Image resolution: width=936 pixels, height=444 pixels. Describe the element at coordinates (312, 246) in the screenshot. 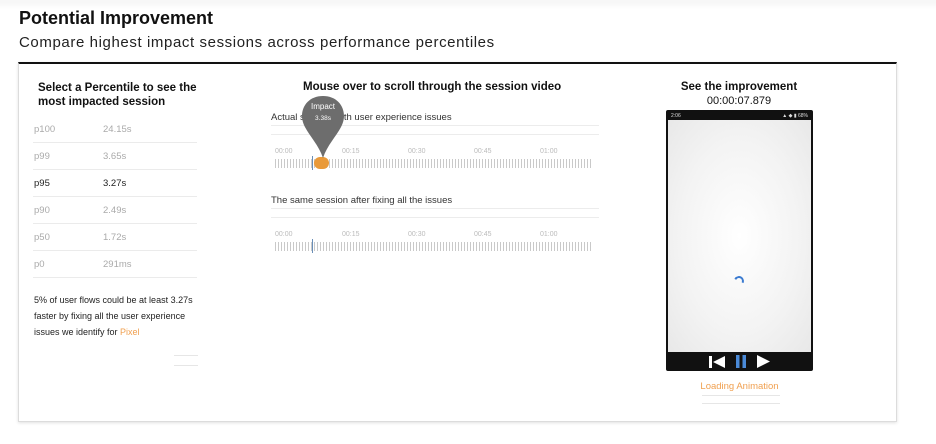

I see `playhead-marker` at that location.